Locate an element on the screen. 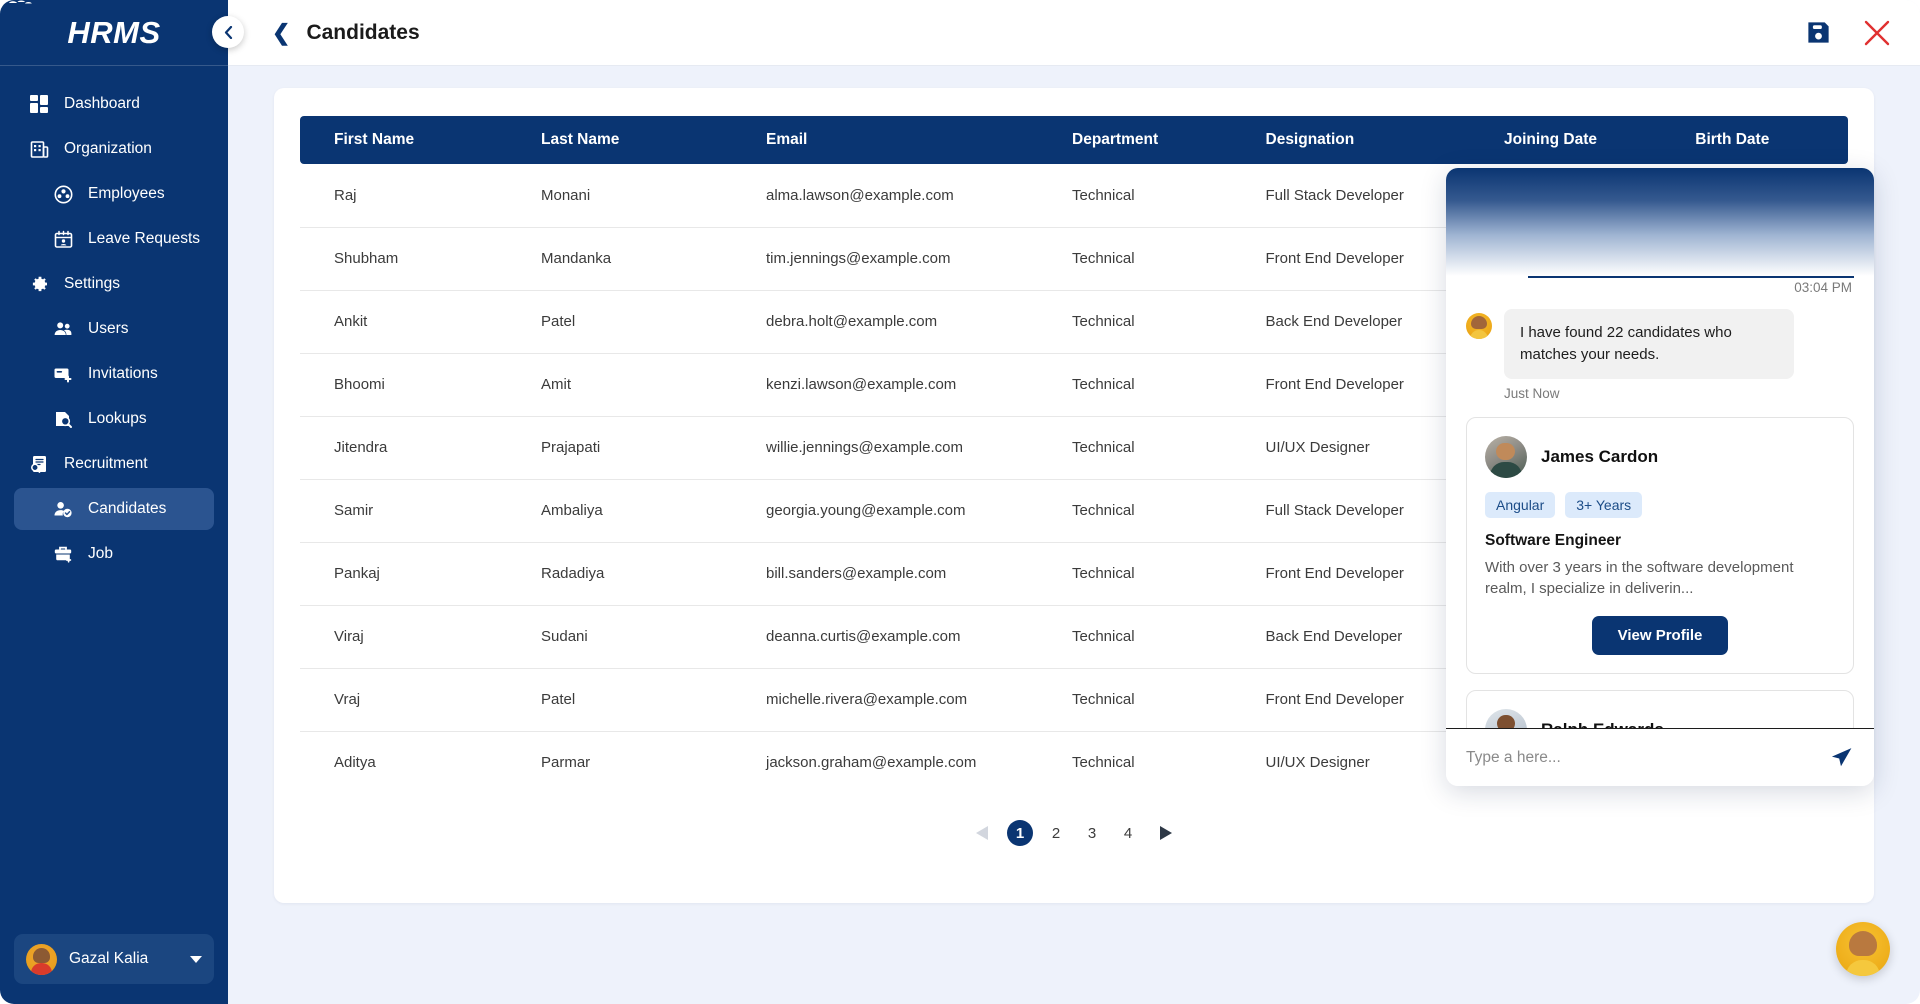 Image resolution: width=1920 pixels, height=1004 pixels. sidebar-item-label: Leave Requests is located at coordinates (144, 238).